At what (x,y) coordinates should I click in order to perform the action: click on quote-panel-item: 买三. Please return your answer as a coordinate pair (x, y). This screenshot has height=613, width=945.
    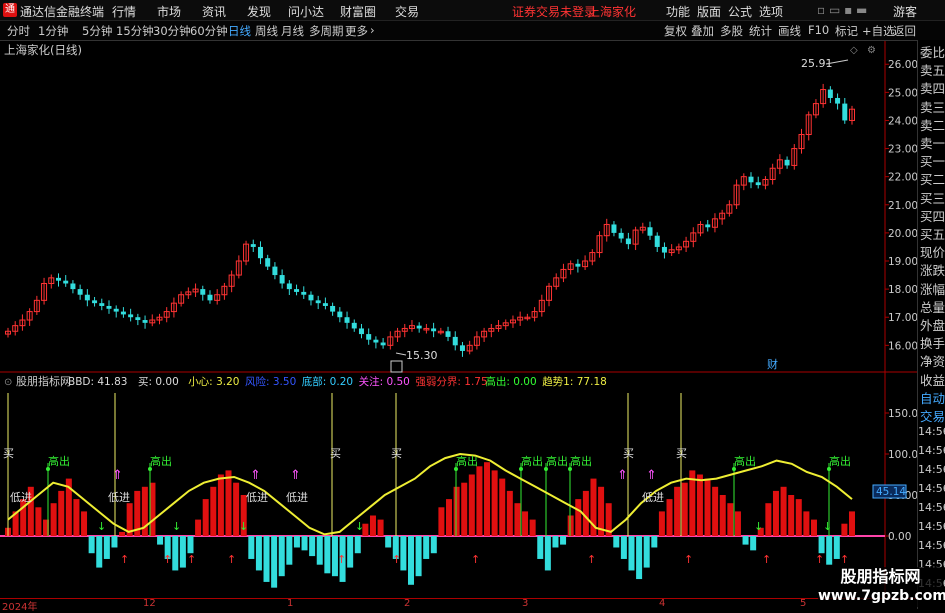
    Looking at the image, I should click on (932, 197).